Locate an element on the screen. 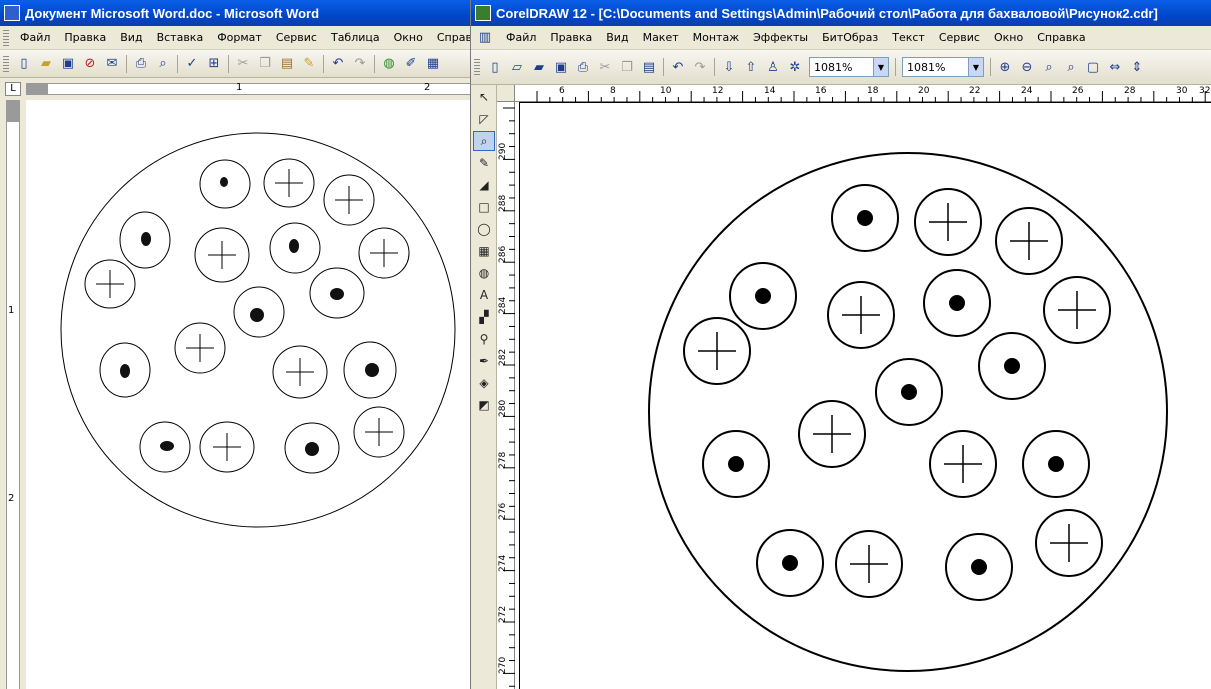  new-icon: ▯ is located at coordinates (495, 67).